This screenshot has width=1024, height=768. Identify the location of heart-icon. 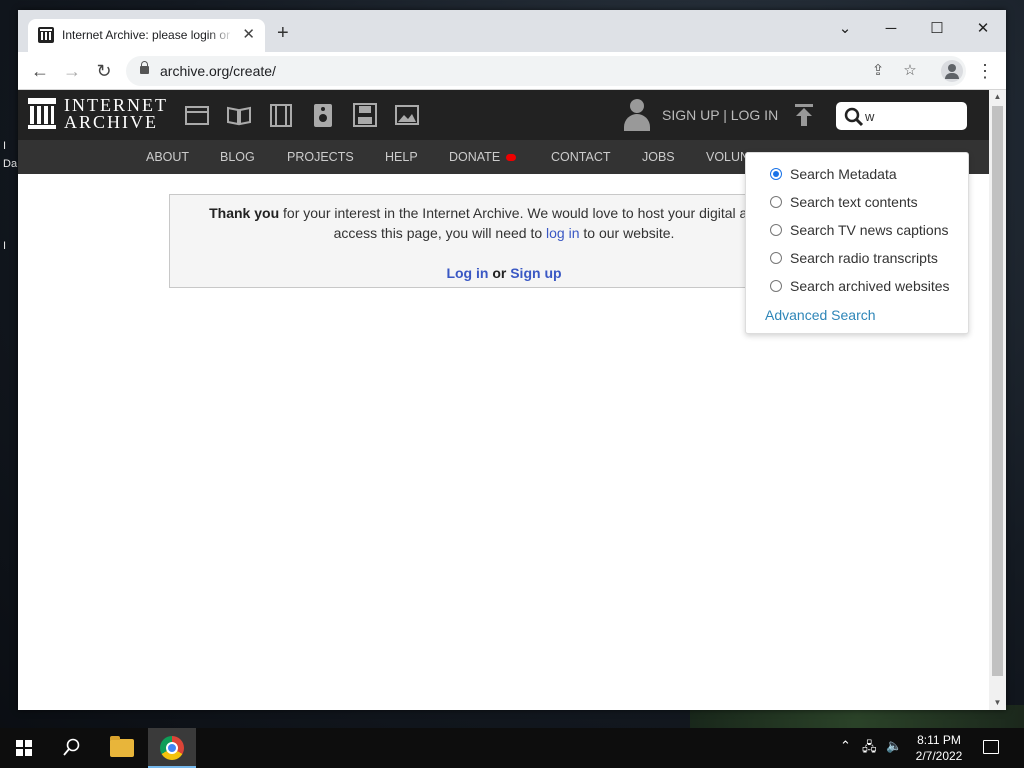
(511, 158).